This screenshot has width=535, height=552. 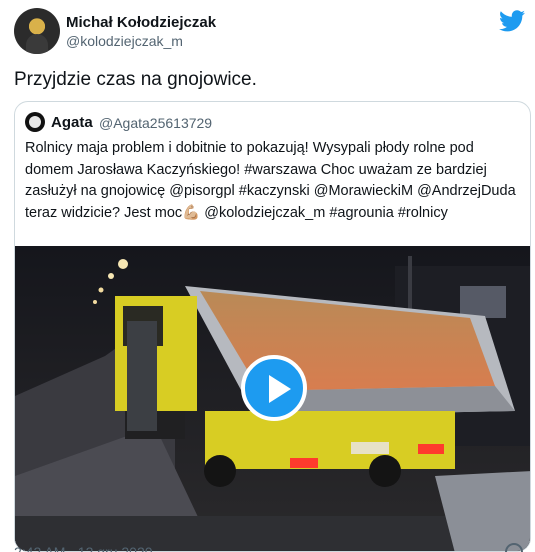 I want to click on twitter-bird-icon, so click(x=512, y=21).